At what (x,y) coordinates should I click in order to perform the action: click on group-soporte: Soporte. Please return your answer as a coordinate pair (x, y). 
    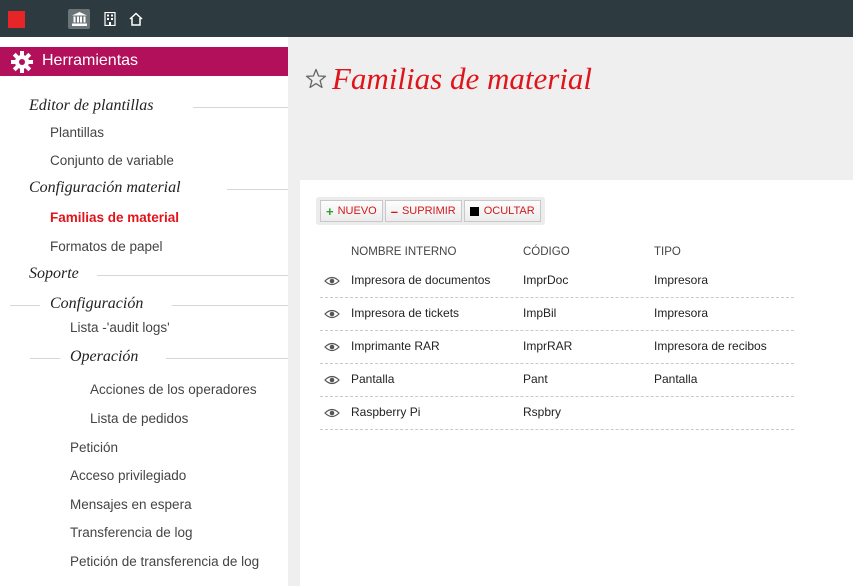
    Looking at the image, I should click on (54, 274).